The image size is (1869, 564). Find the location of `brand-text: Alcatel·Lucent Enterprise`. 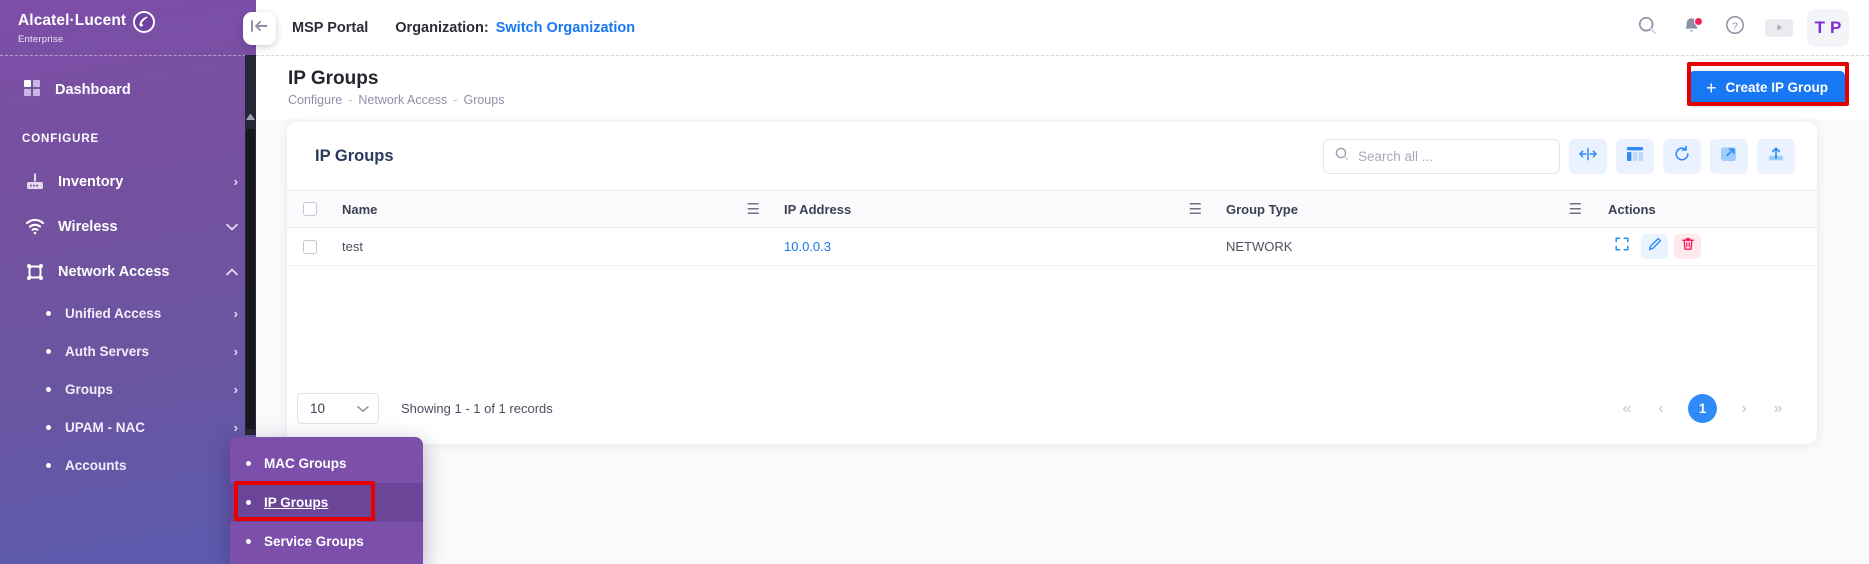

brand-text: Alcatel·Lucent Enterprise is located at coordinates (87, 27).